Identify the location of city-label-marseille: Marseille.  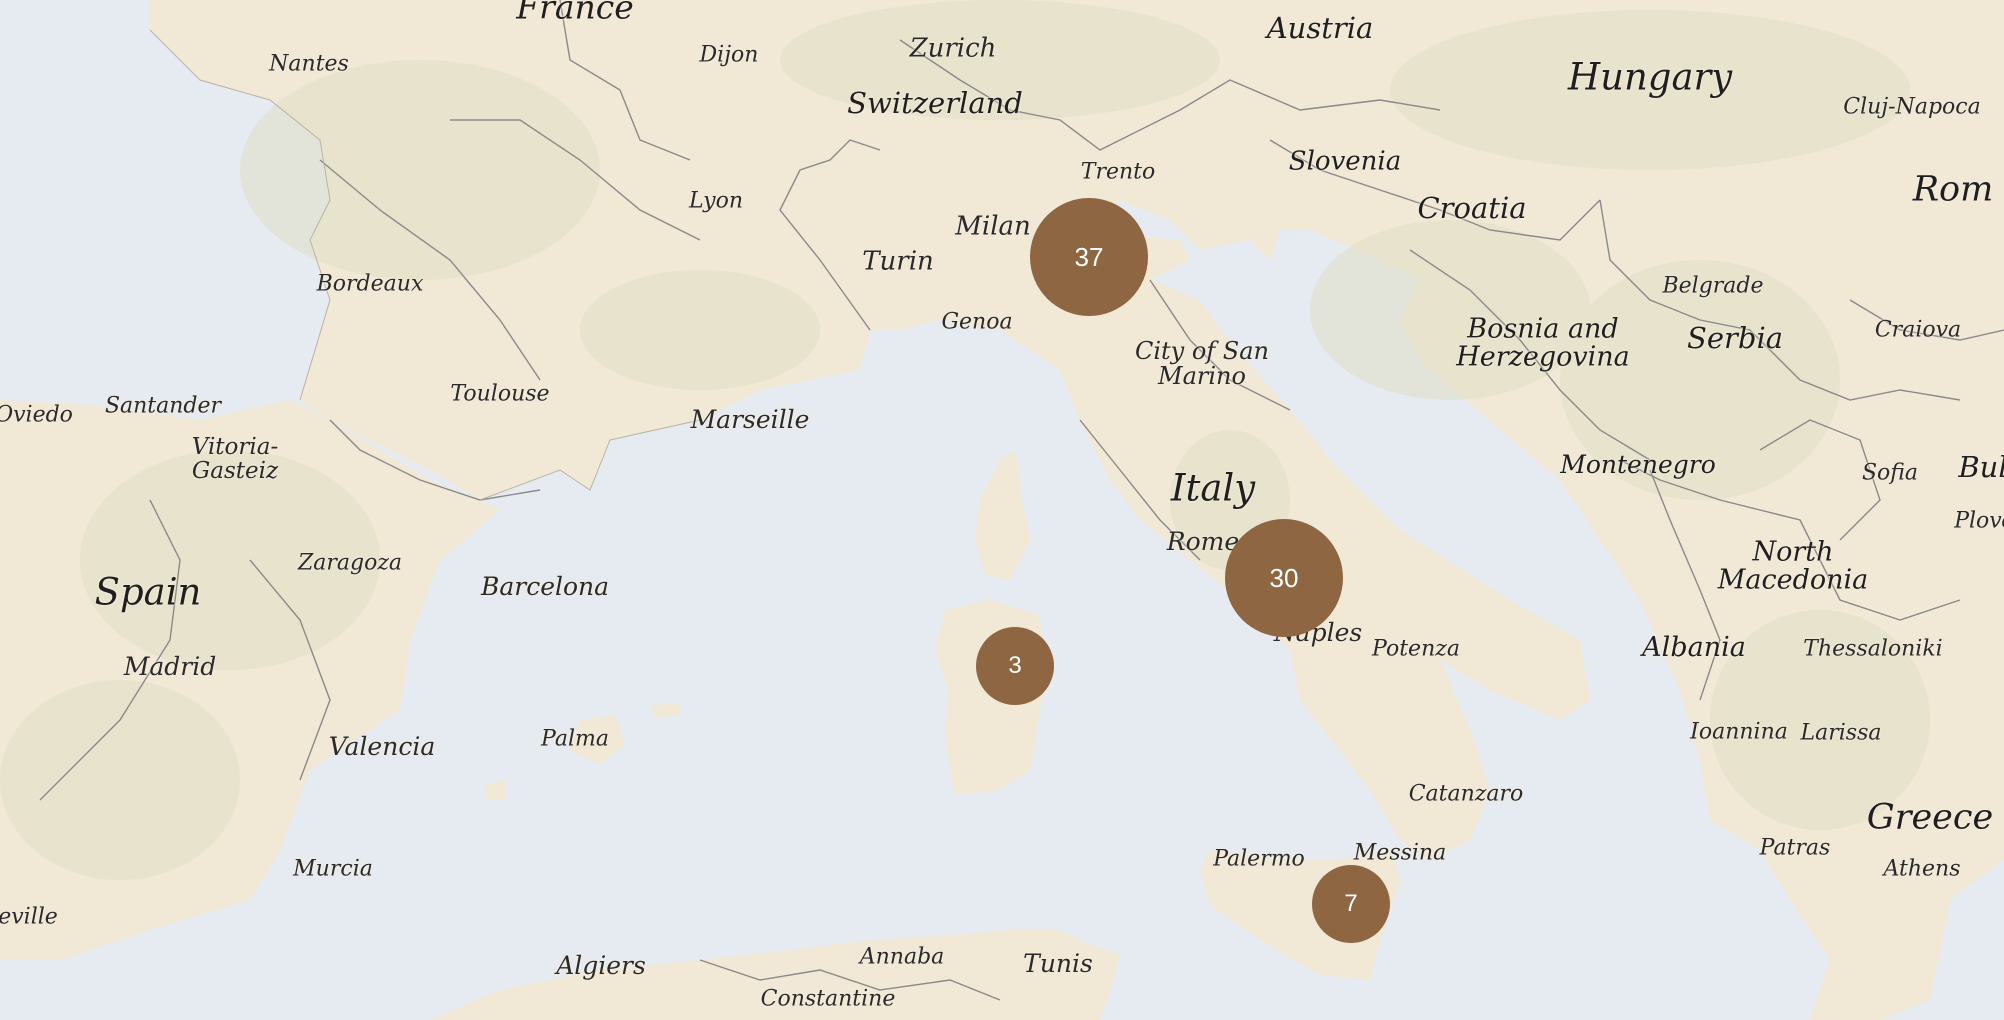
(750, 419).